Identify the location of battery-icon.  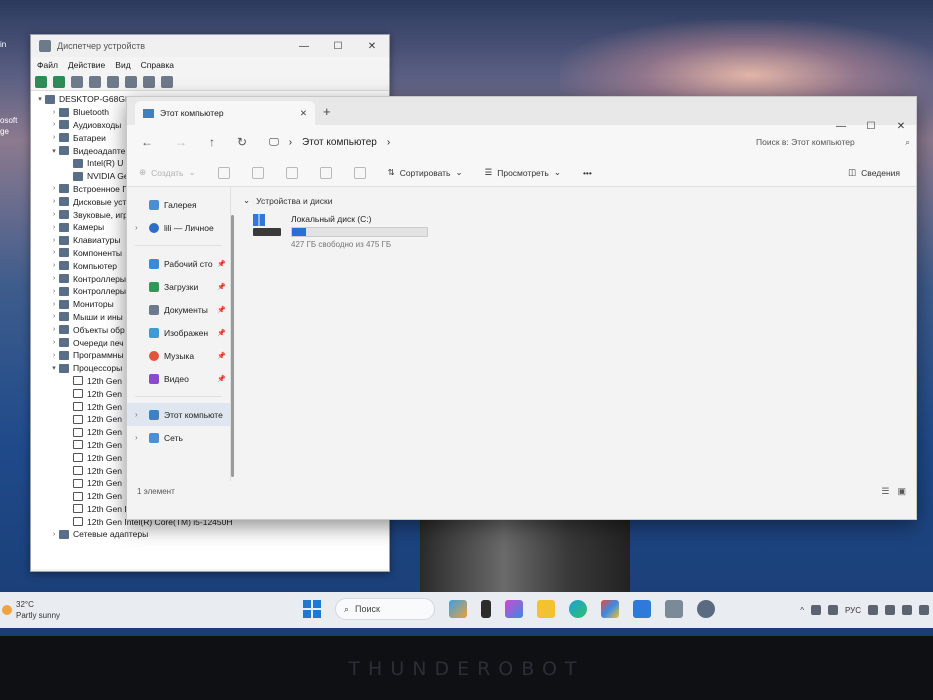
(924, 610).